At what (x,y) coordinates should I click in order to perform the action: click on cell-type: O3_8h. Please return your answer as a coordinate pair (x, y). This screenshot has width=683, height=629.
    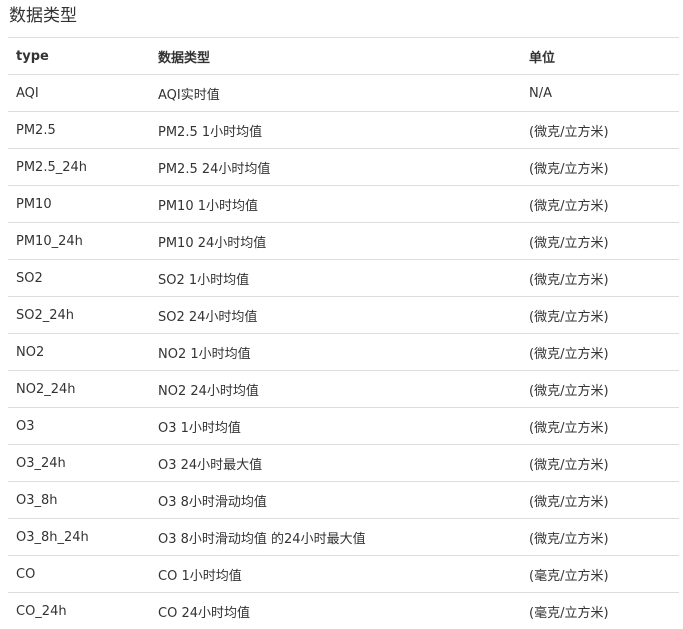
    Looking at the image, I should click on (79, 500).